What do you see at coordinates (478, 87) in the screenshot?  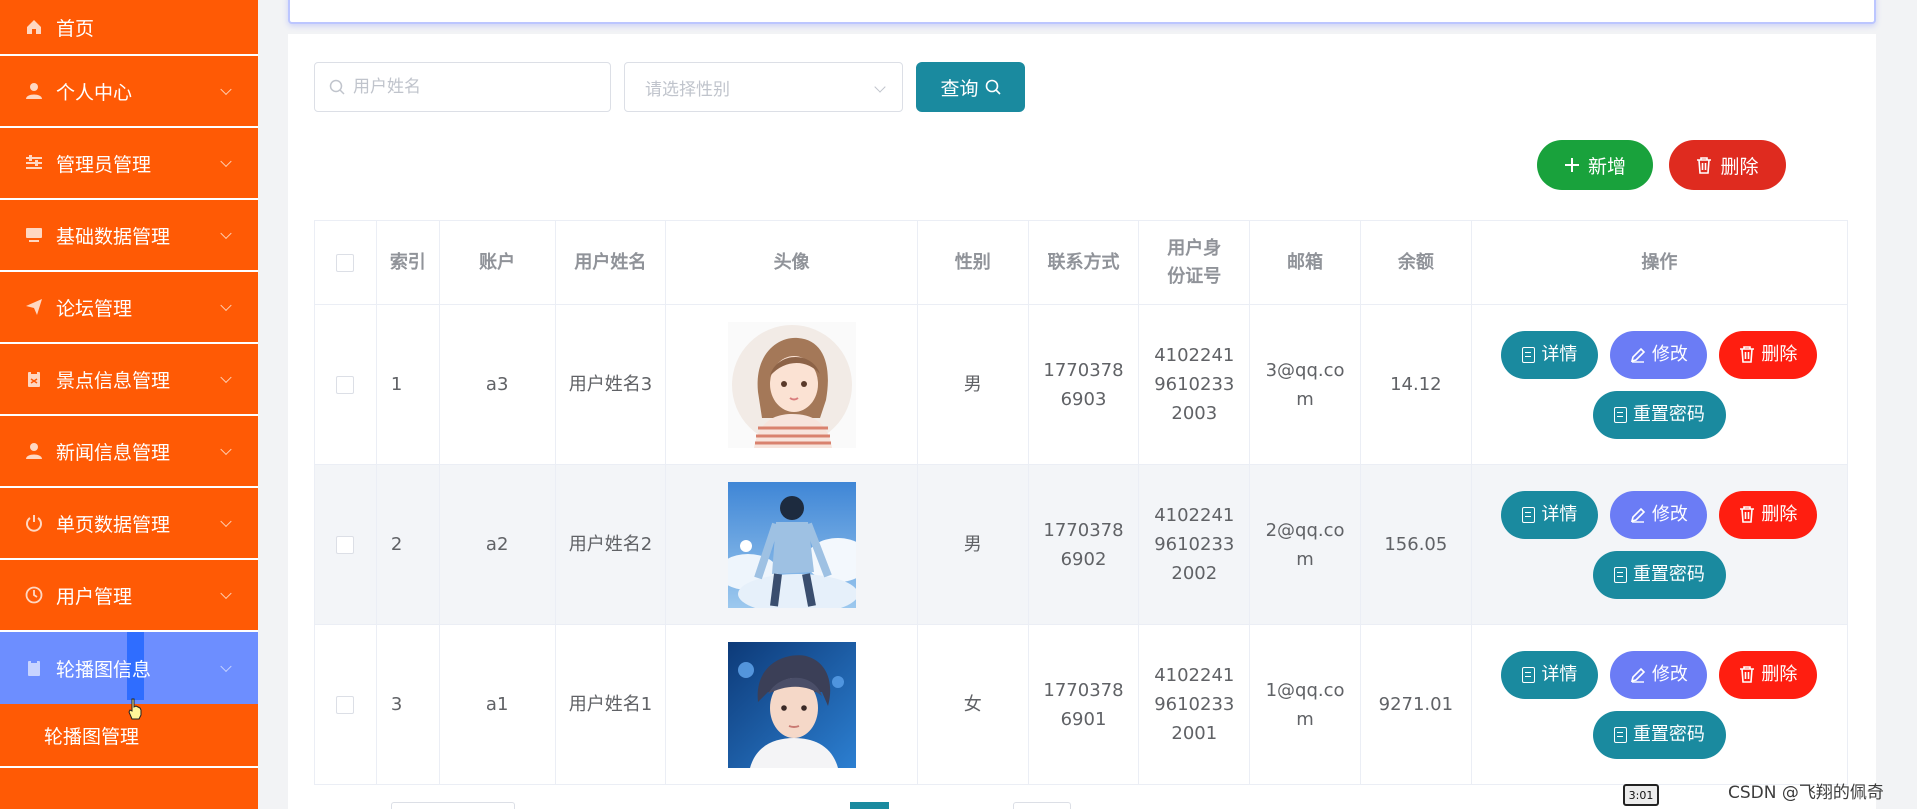 I see `username-search-input` at bounding box center [478, 87].